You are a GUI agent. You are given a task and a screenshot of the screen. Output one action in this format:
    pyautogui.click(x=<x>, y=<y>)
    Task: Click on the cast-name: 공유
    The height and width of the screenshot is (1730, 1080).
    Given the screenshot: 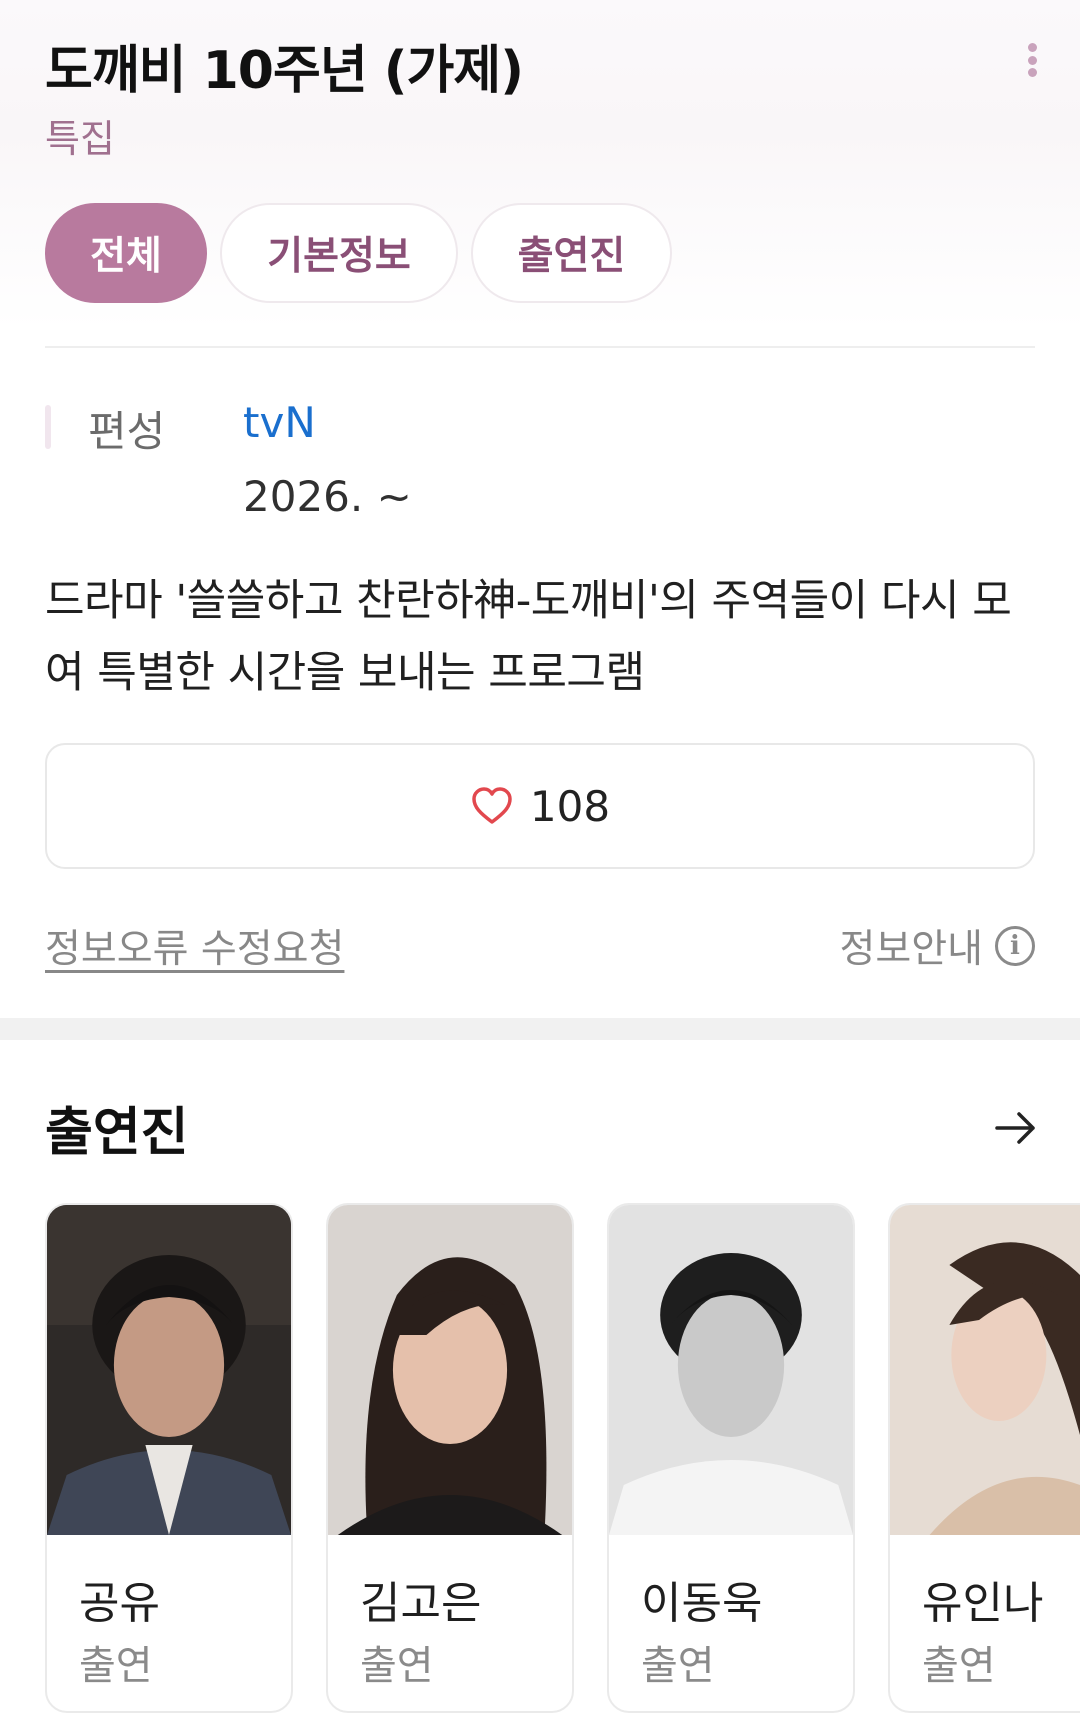 What is the action you would take?
    pyautogui.click(x=119, y=1603)
    